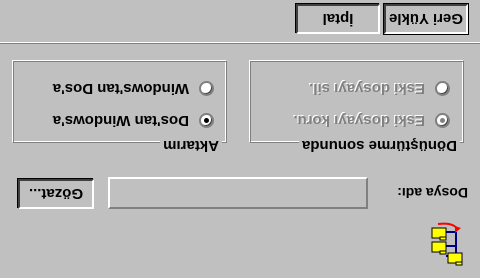  I want to click on delete-old-file-radio: Eski dosyayı sil., so click(379, 88).